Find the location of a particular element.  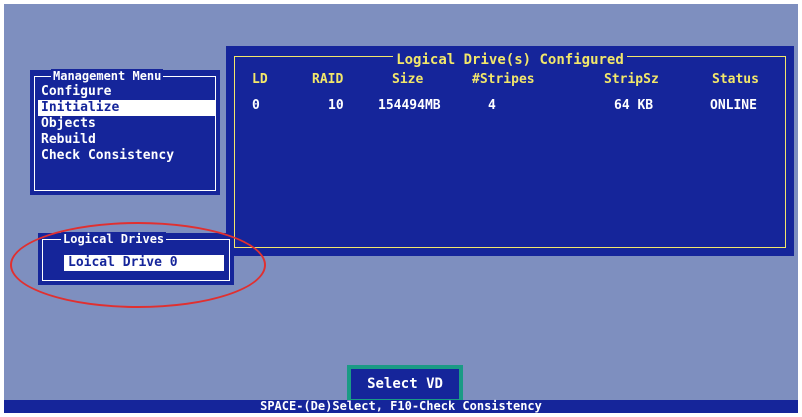

column-header-stripsz: StripSz is located at coordinates (631, 79).